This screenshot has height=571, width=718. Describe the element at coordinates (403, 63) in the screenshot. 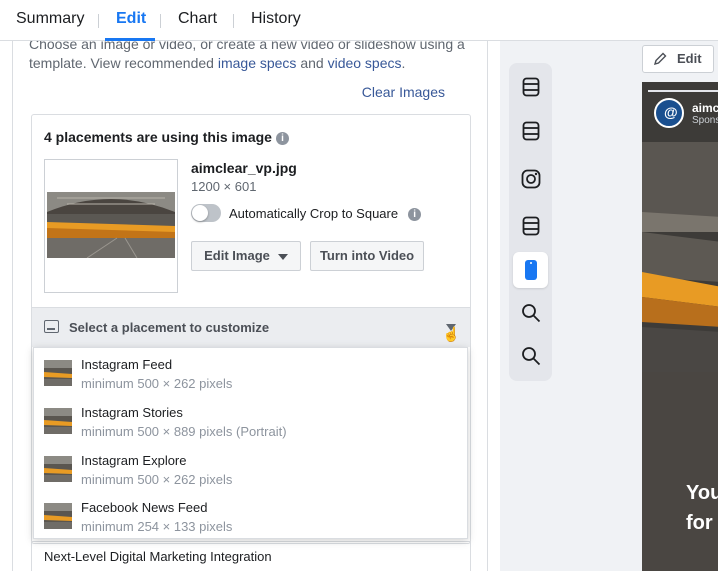

I see `intro-period: .` at that location.